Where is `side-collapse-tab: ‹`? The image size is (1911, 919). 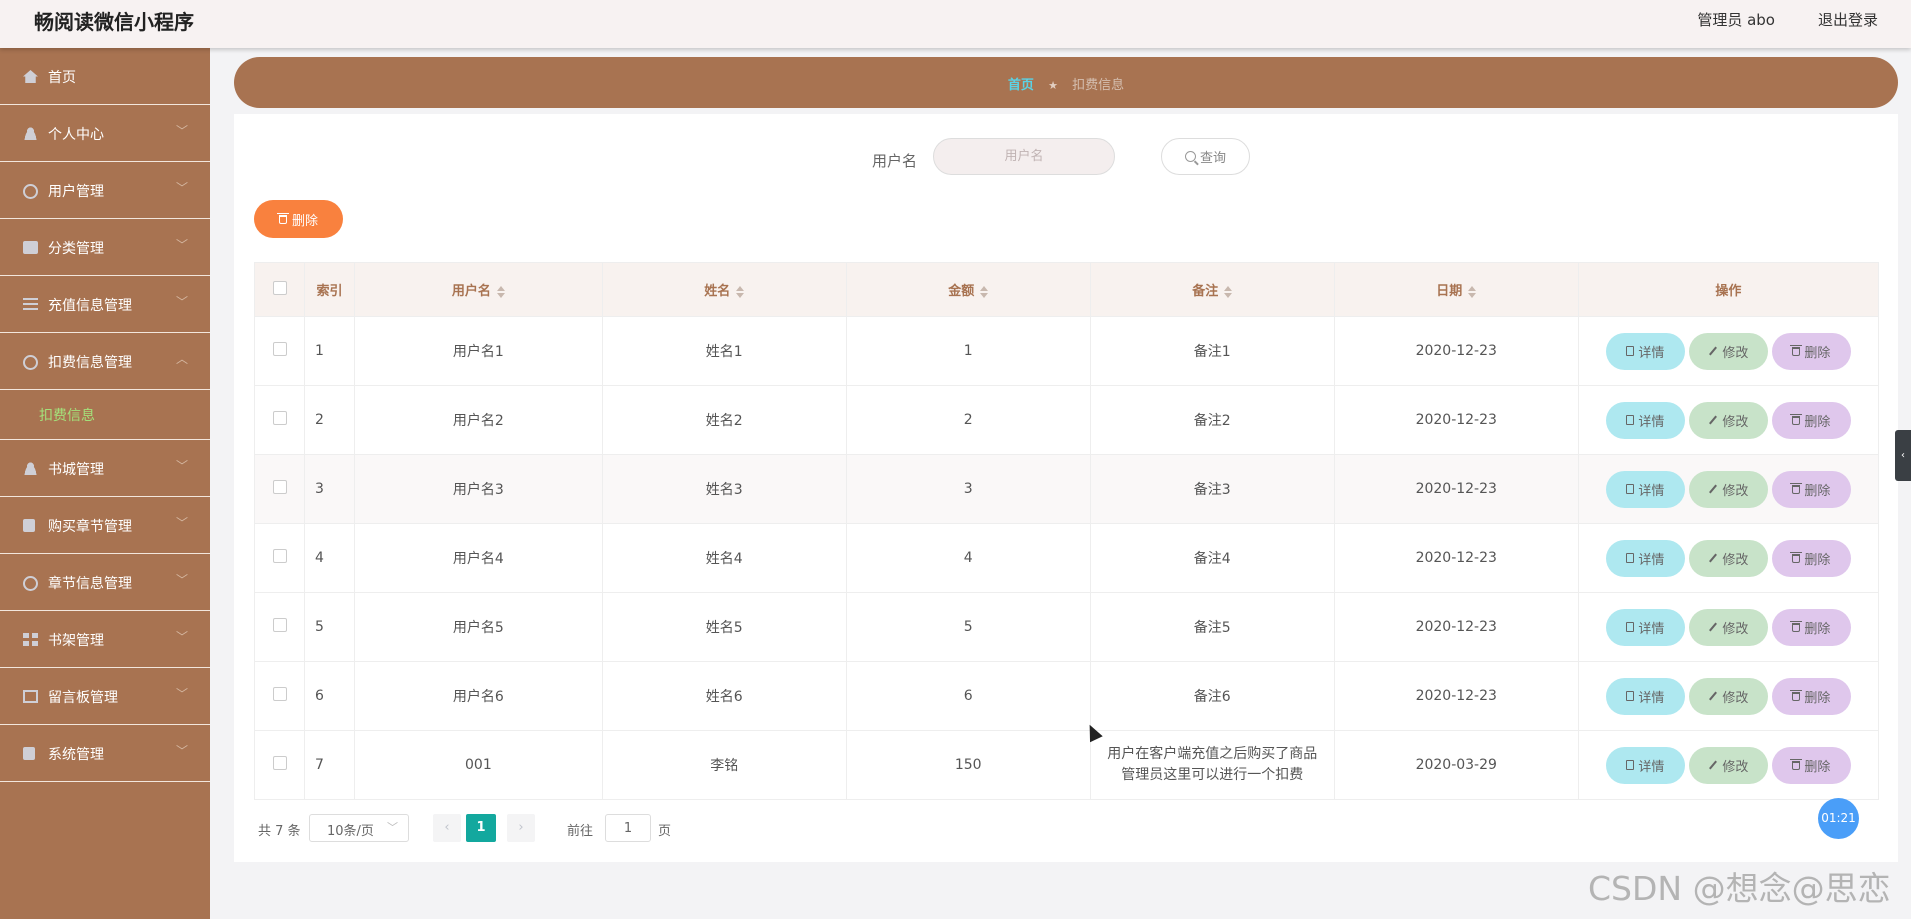 side-collapse-tab: ‹ is located at coordinates (1903, 455).